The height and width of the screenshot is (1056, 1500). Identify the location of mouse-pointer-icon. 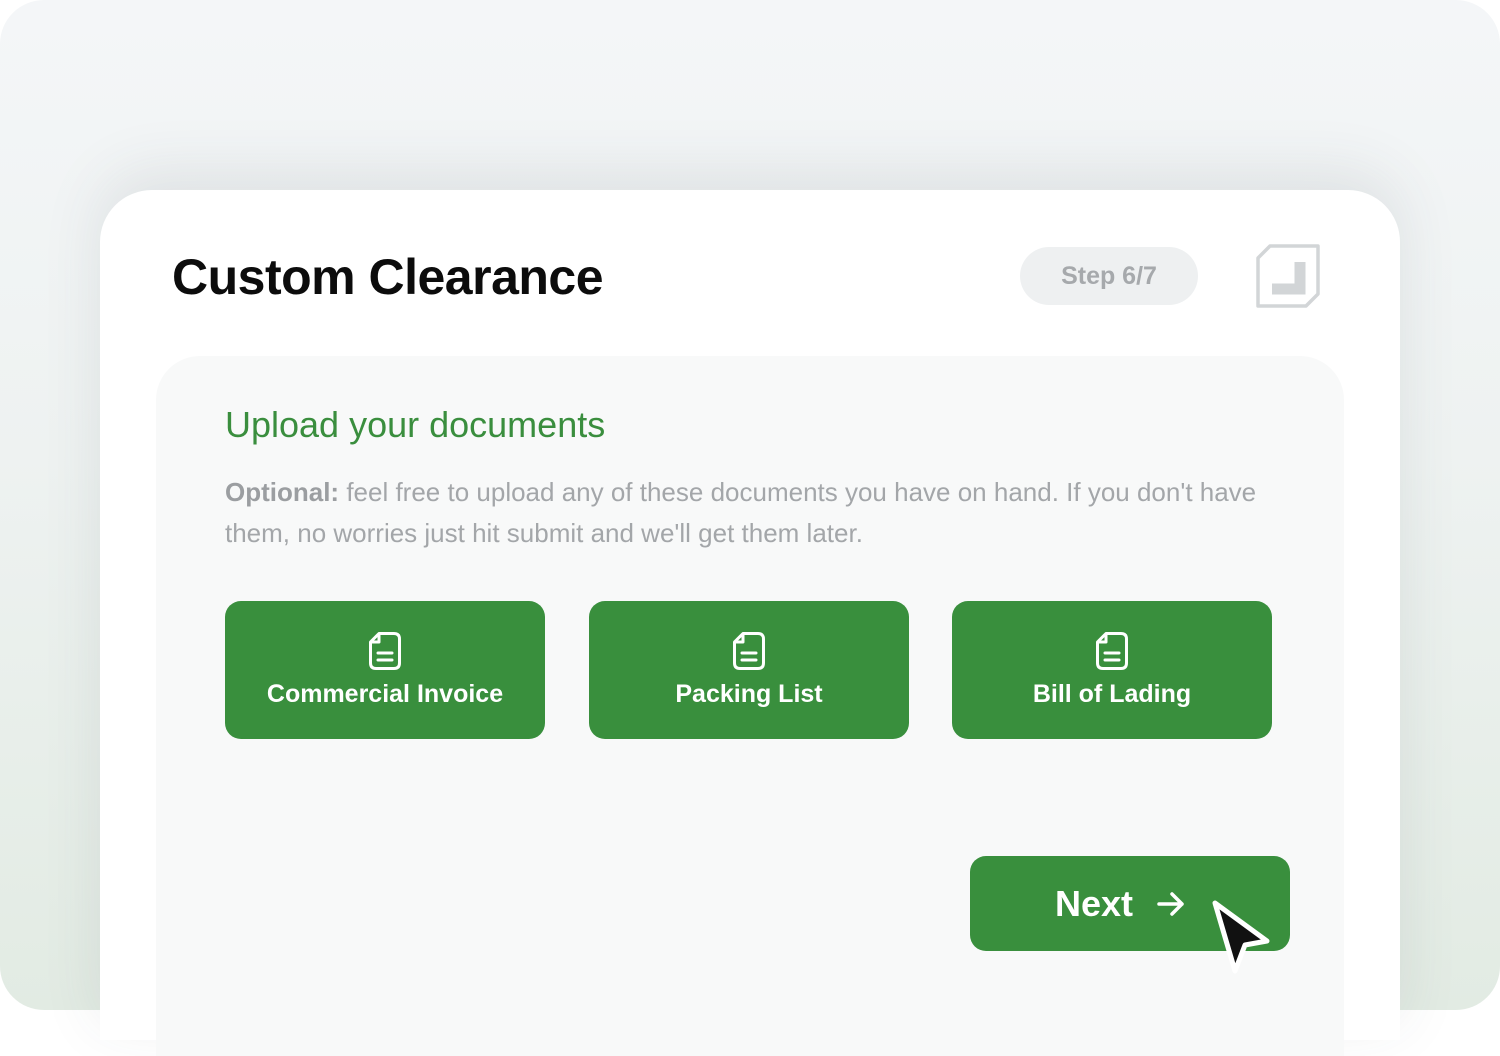
(1241, 937).